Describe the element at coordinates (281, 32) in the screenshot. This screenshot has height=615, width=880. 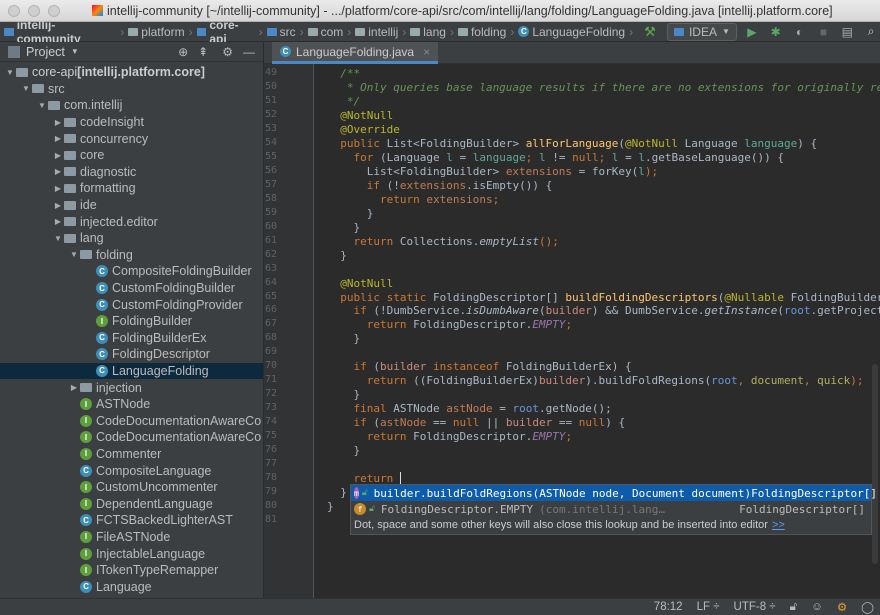
I see `breadcrumb-item: src` at that location.